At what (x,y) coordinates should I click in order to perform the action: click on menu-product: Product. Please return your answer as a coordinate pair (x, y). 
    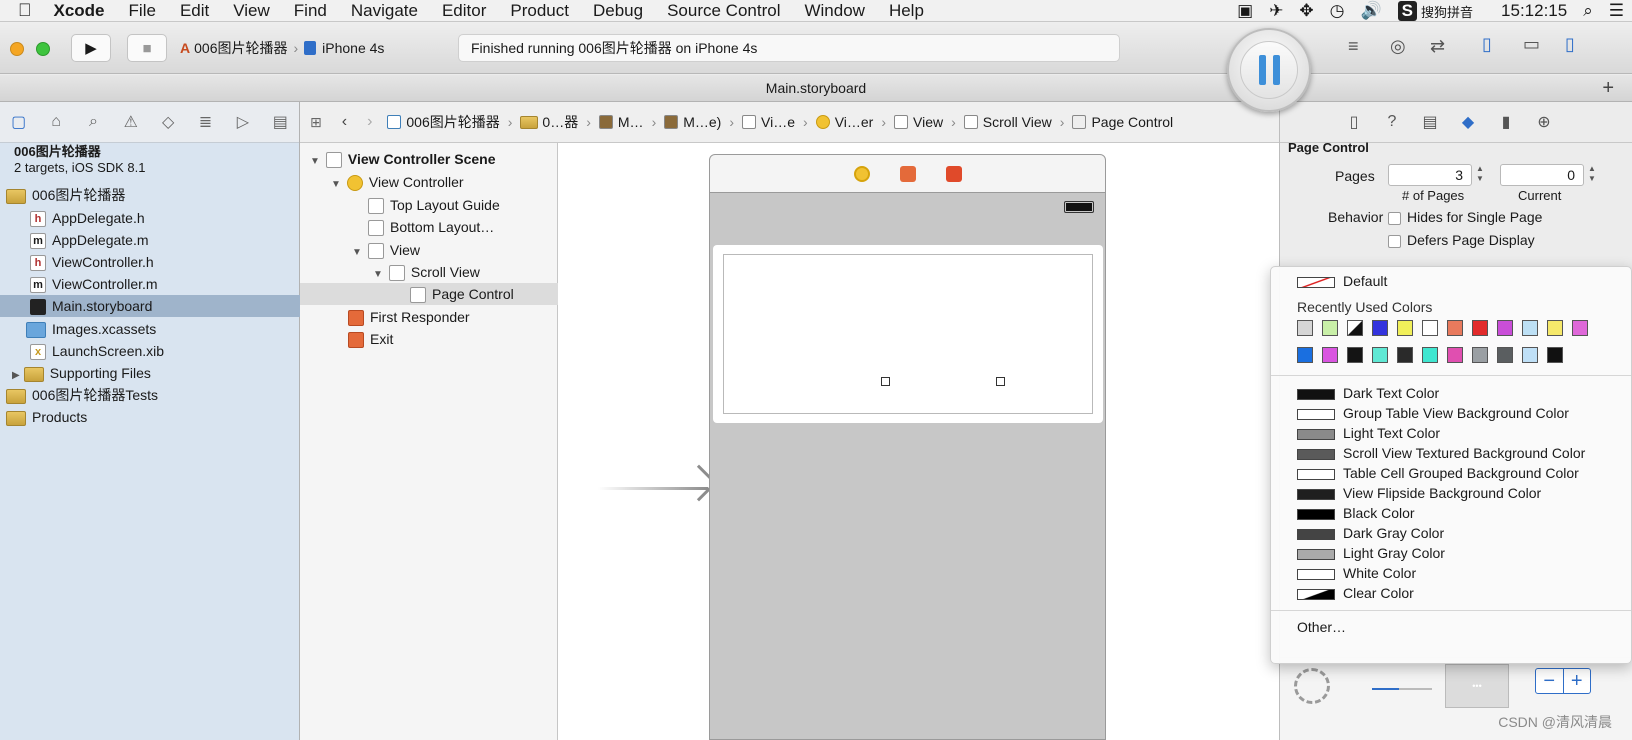
    Looking at the image, I should click on (539, 11).